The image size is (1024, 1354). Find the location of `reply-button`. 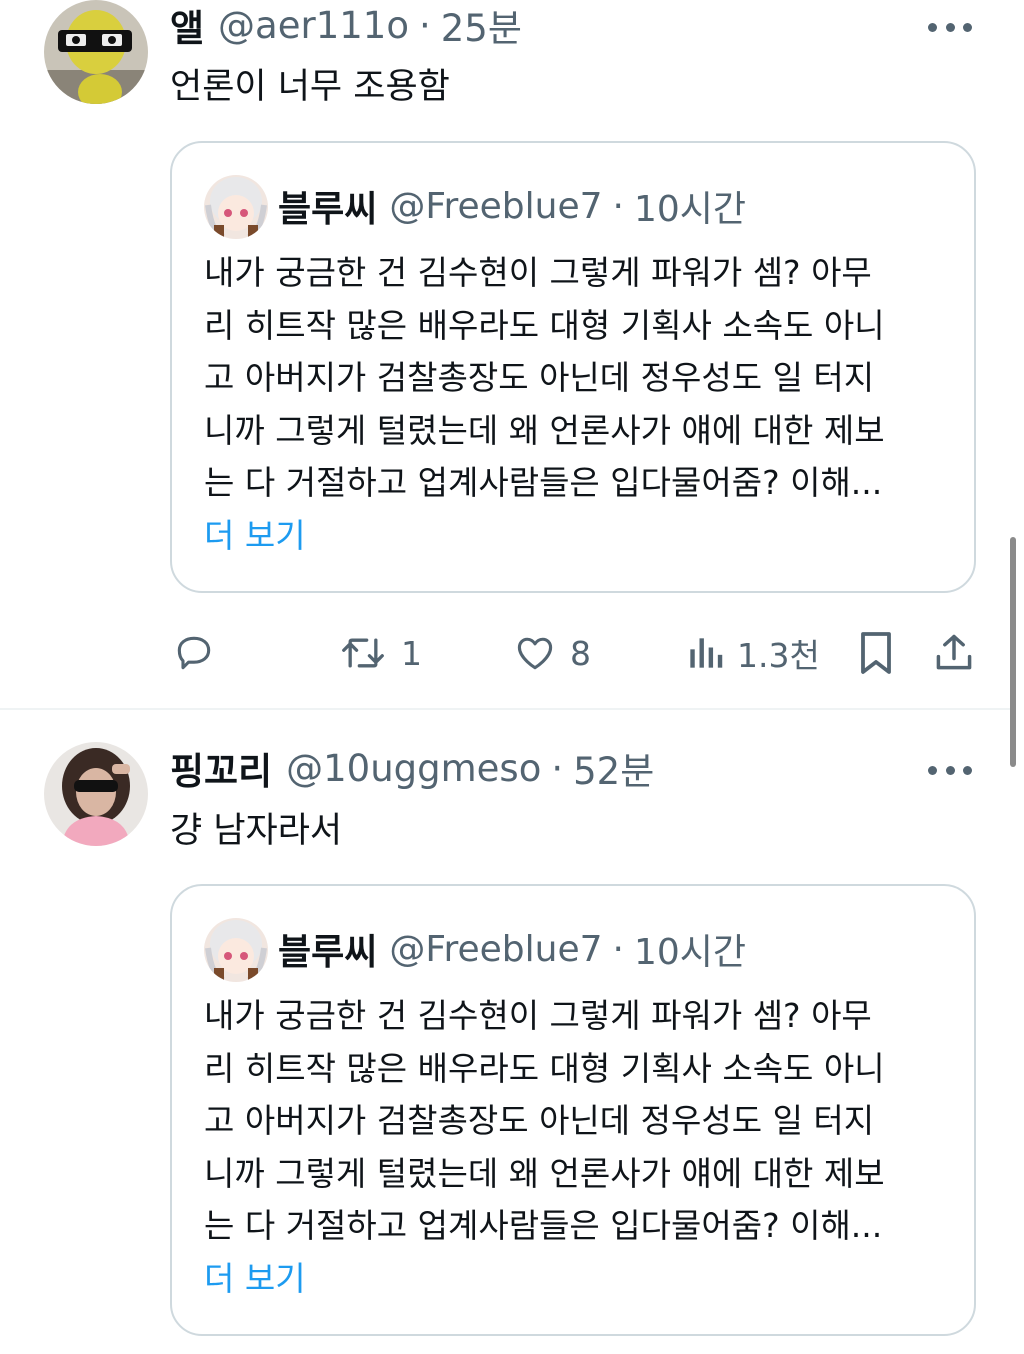

reply-button is located at coordinates (200, 653).